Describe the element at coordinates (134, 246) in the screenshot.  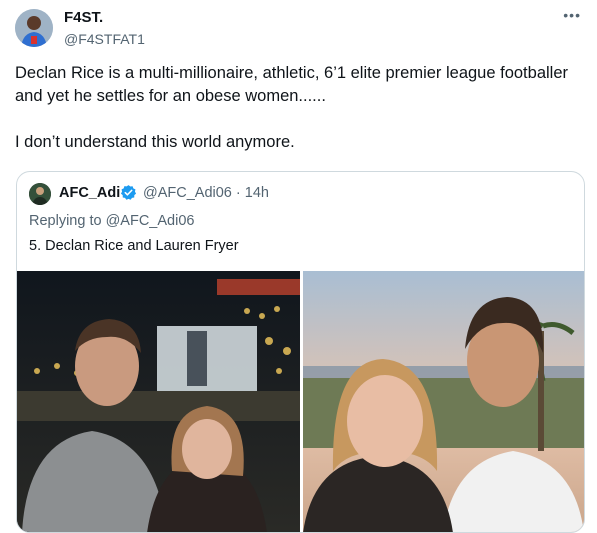
I see `quoted-tweet-text: 5. Declan Rice and Lauren Fryer` at that location.